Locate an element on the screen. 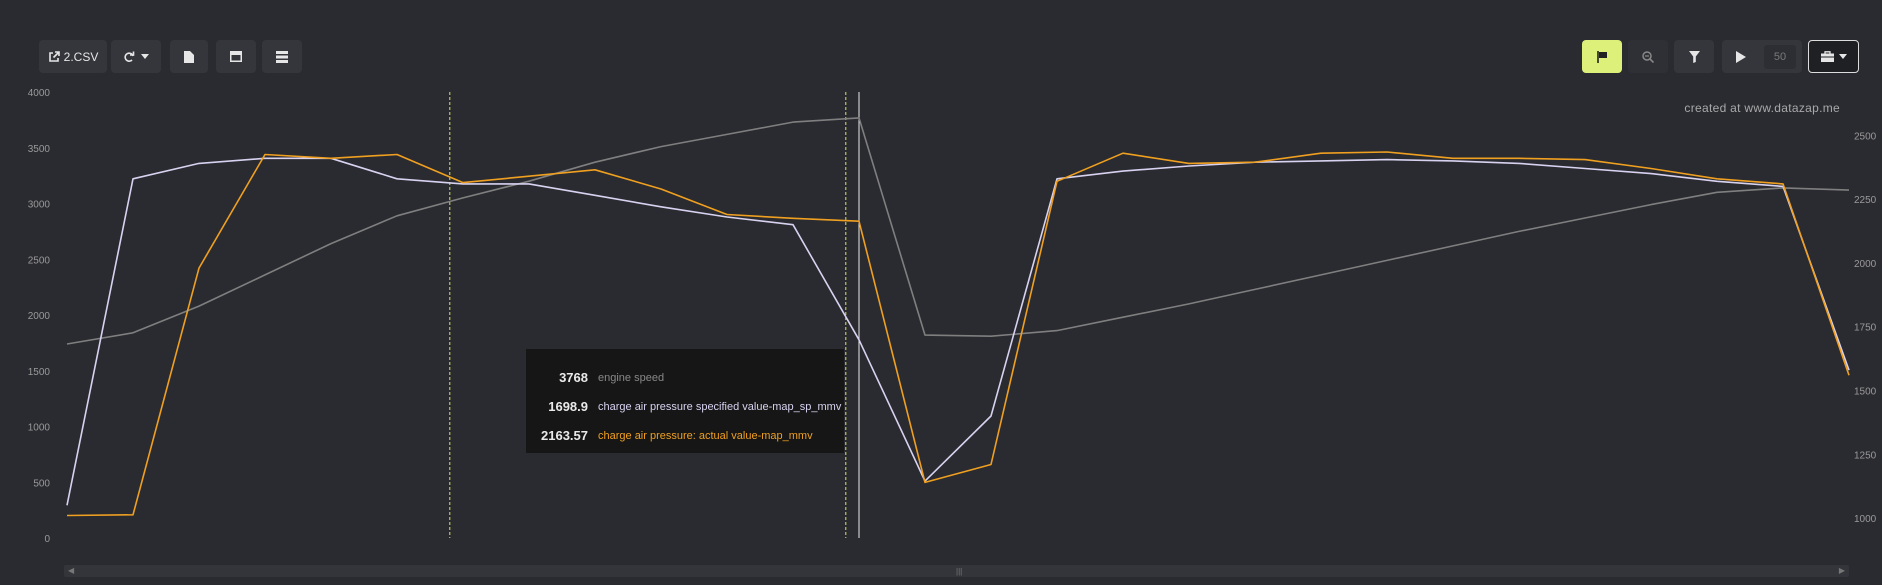 This screenshot has height=585, width=1882. right-tick-label: 1500 is located at coordinates (1865, 392).